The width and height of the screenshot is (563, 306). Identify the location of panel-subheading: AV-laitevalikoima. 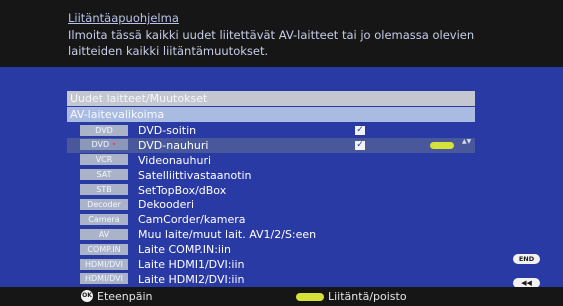
(271, 114).